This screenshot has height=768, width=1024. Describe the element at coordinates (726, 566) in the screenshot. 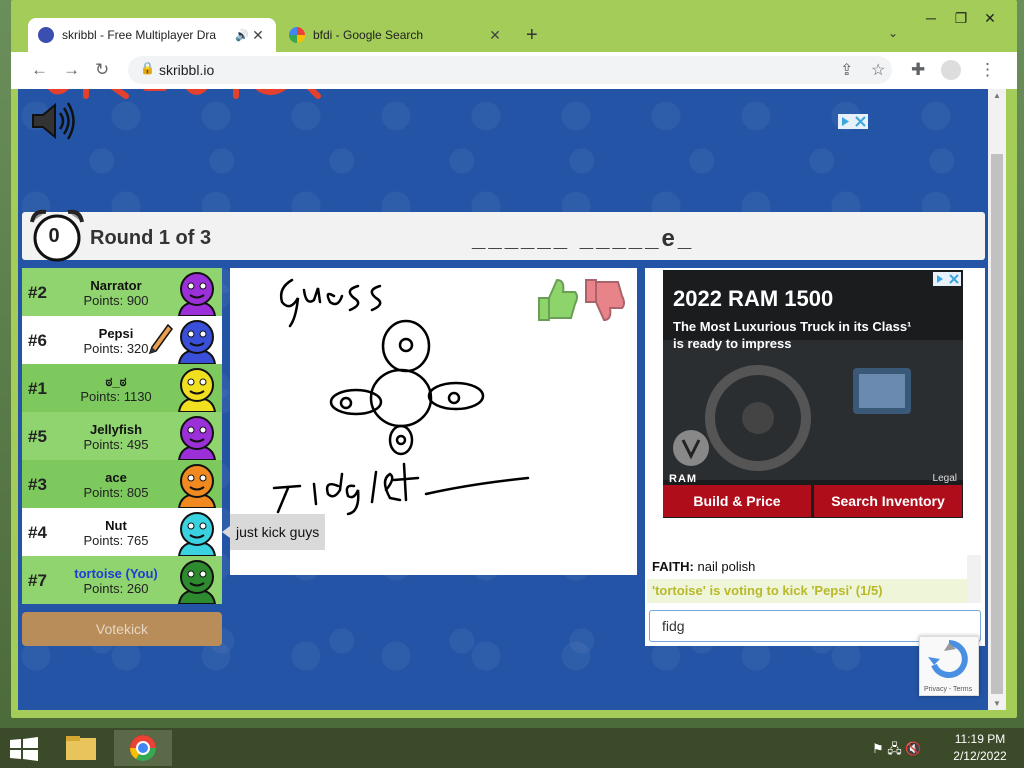

I see `chat-text: nail polish` at that location.